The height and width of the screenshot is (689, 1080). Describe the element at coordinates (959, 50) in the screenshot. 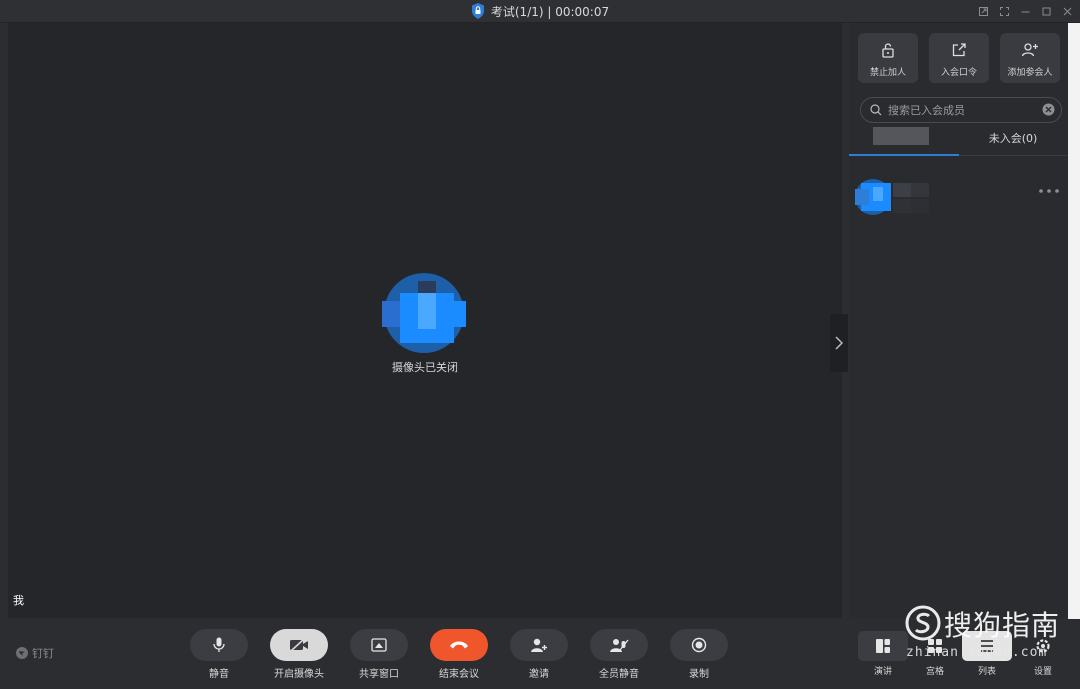

I see `share-out-icon` at that location.